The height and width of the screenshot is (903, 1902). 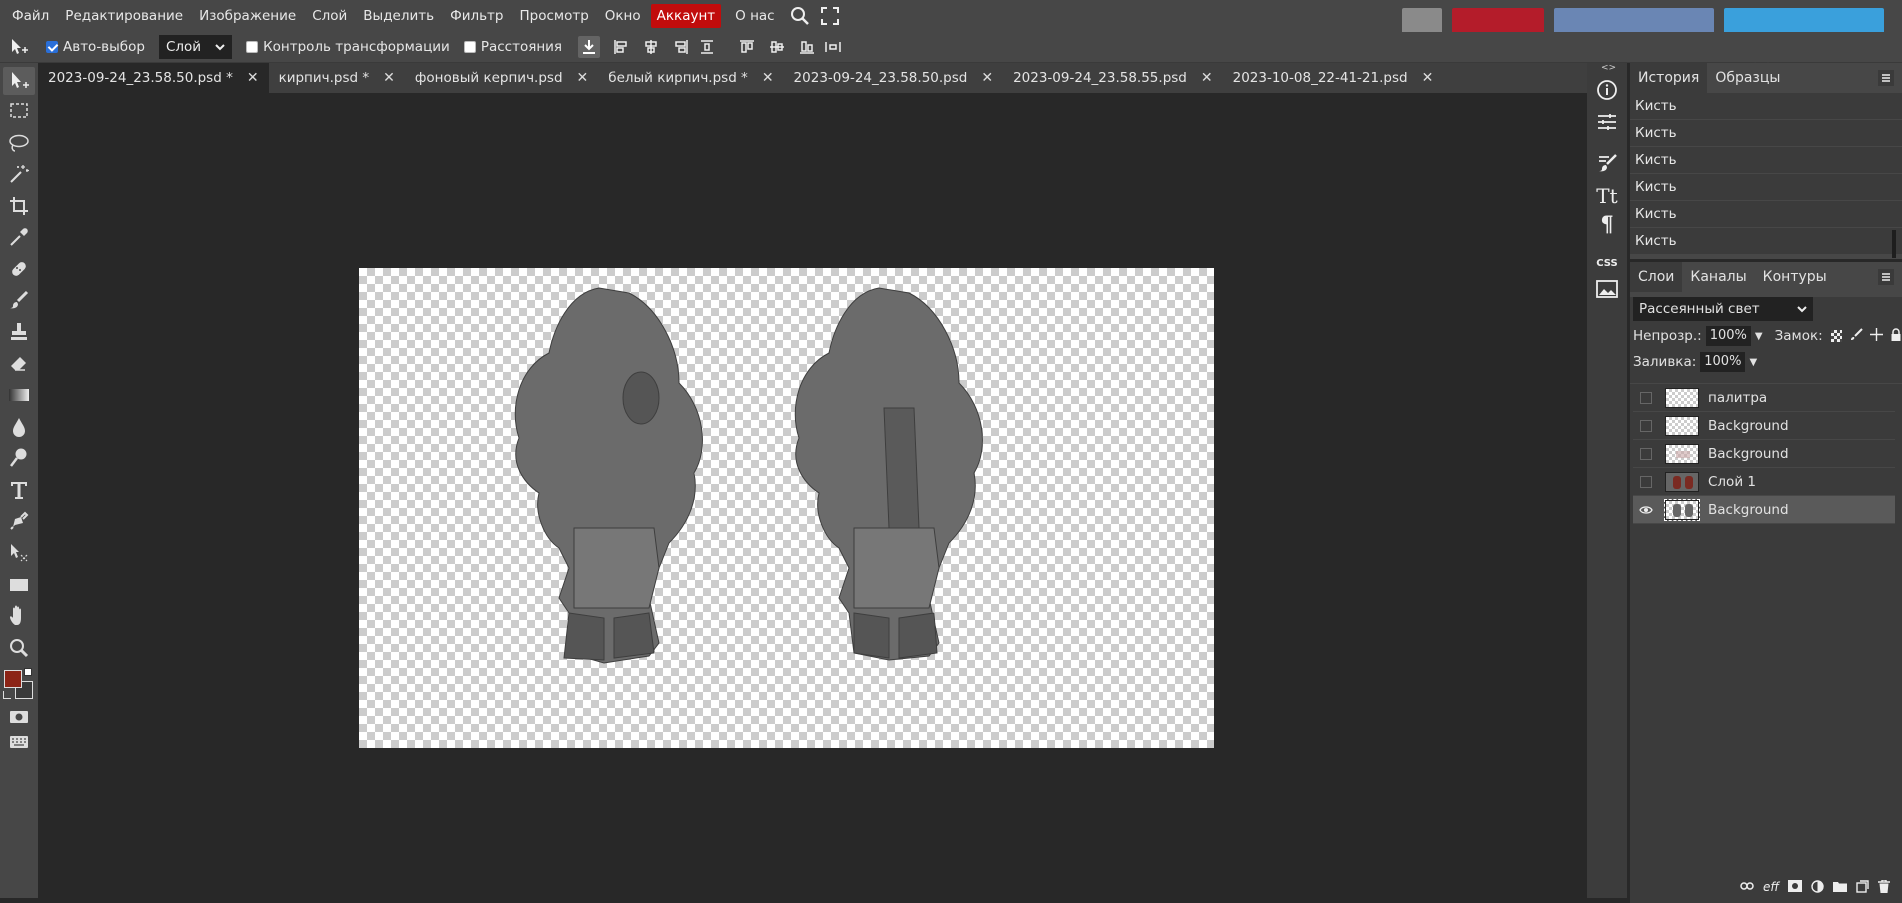 What do you see at coordinates (337, 78) in the screenshot?
I see `tab-document-2: кирпич.psd * ✕` at bounding box center [337, 78].